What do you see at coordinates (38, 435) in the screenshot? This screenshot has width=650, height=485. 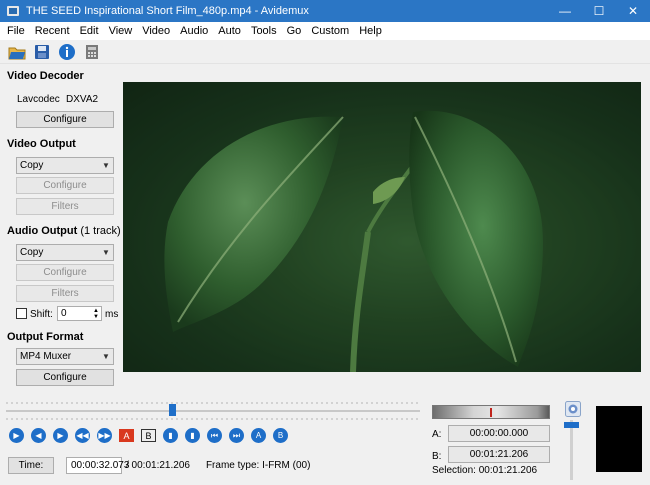 I see `previous-frame-icon: ◀` at bounding box center [38, 435].